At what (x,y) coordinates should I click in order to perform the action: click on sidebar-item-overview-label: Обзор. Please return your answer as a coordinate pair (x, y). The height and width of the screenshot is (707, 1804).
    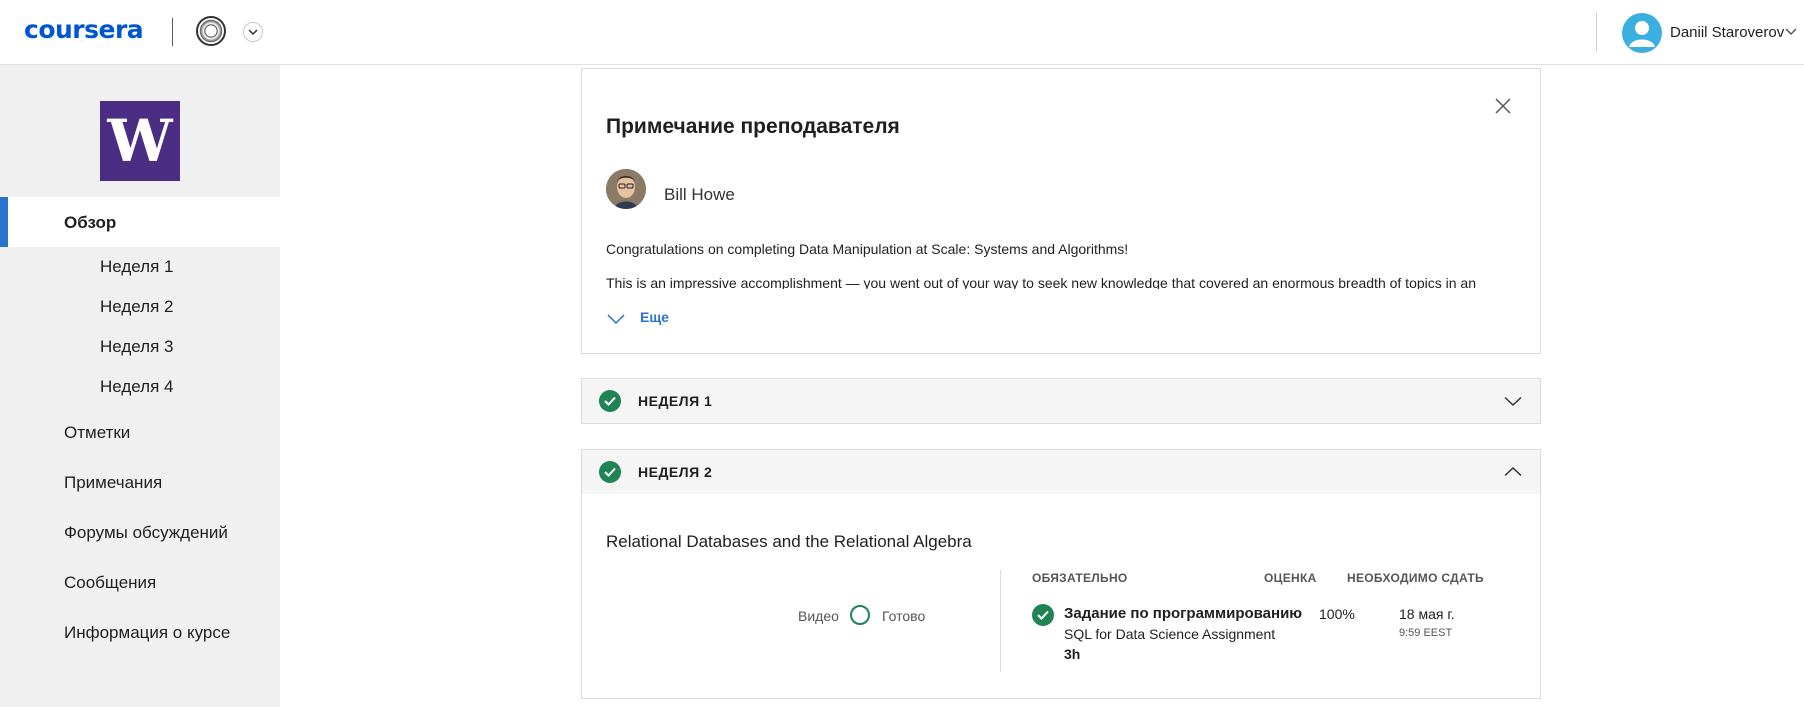
    Looking at the image, I should click on (90, 223).